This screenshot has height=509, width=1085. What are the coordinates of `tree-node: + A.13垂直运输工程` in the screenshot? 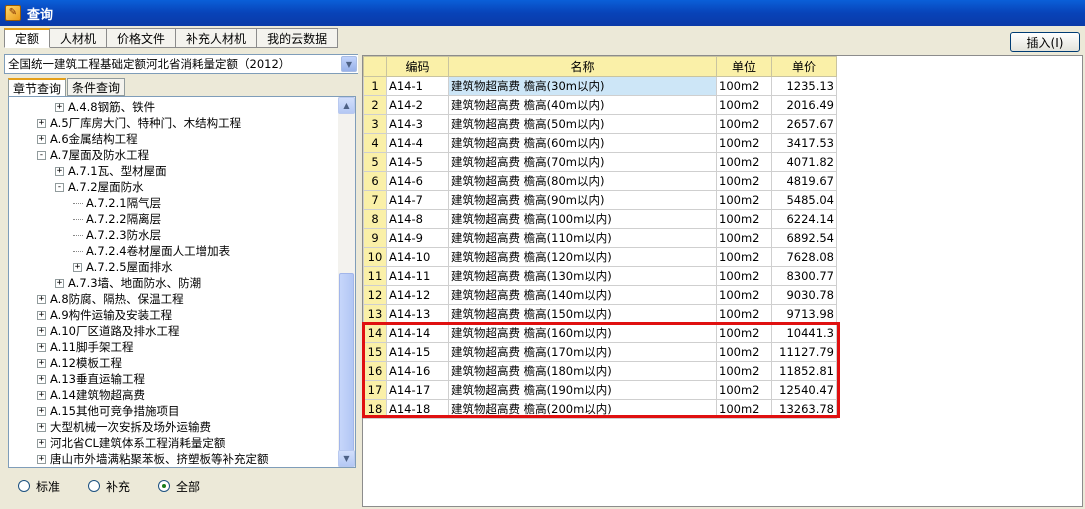 It's located at (91, 379).